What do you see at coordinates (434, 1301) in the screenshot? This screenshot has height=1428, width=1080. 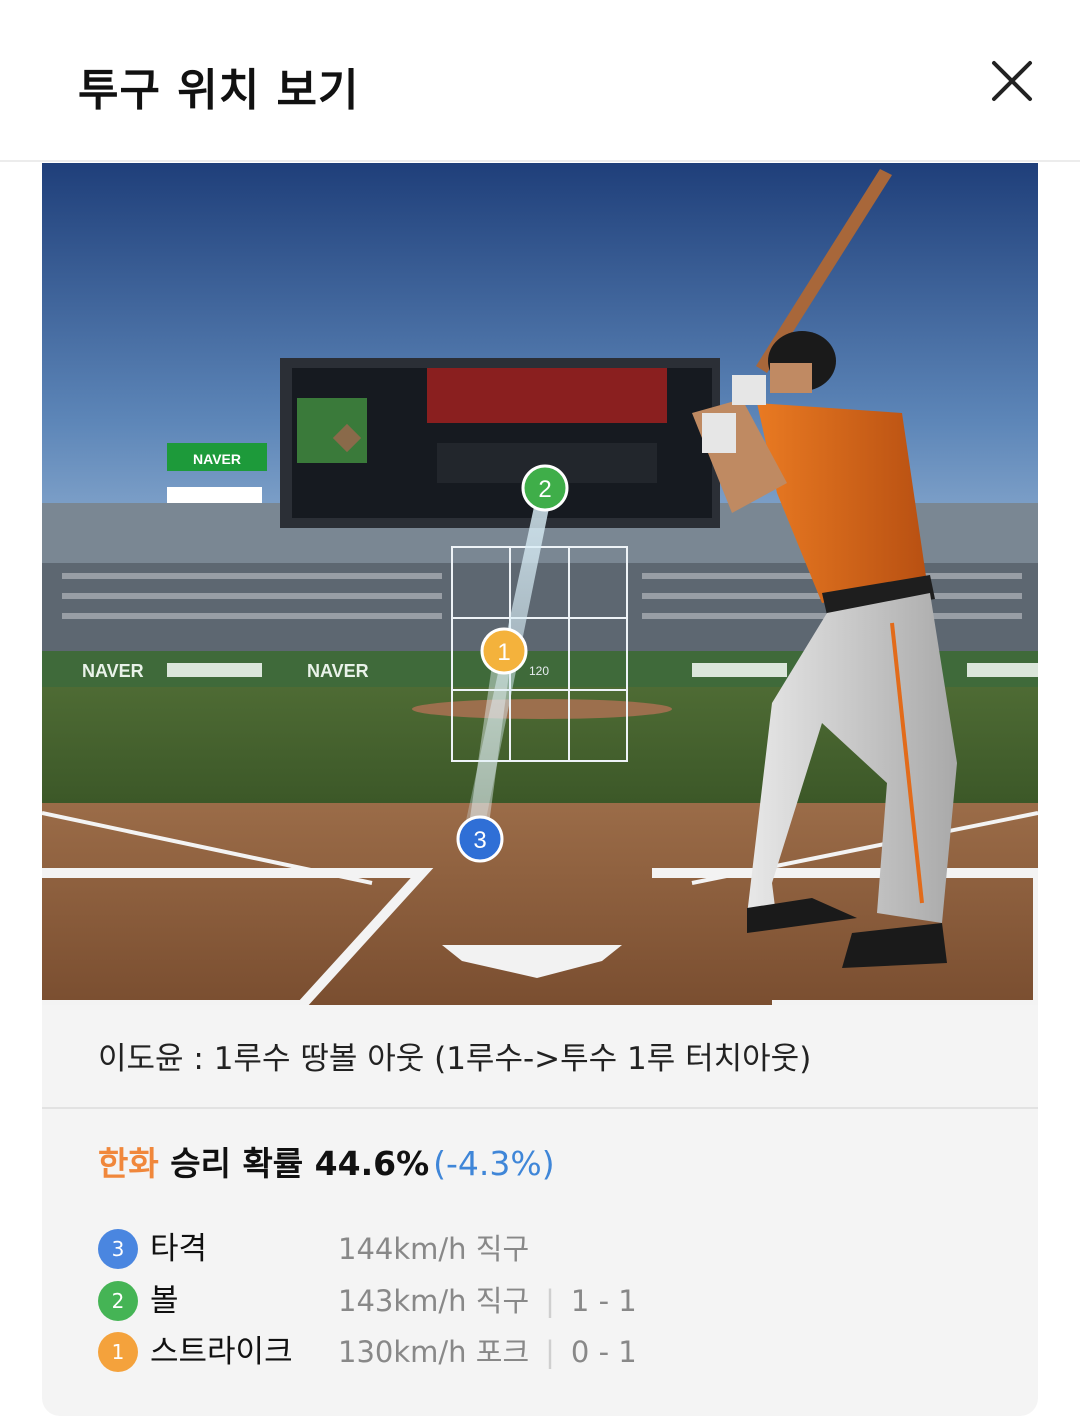 I see `pitch-speed-text: 143km/h 직구` at bounding box center [434, 1301].